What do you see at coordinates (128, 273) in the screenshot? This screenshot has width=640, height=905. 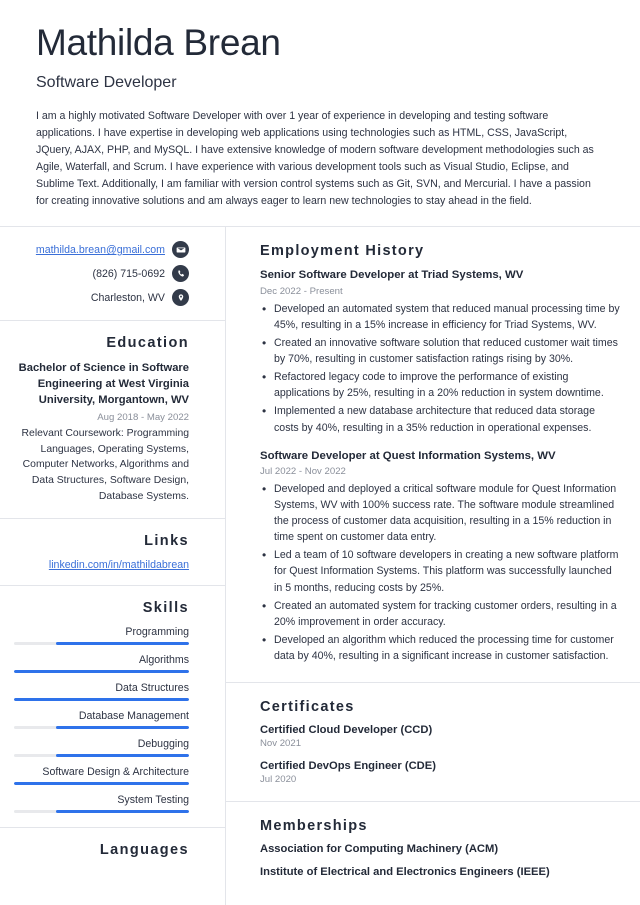 I see `contact-phone-text: (826) 715-0692` at bounding box center [128, 273].